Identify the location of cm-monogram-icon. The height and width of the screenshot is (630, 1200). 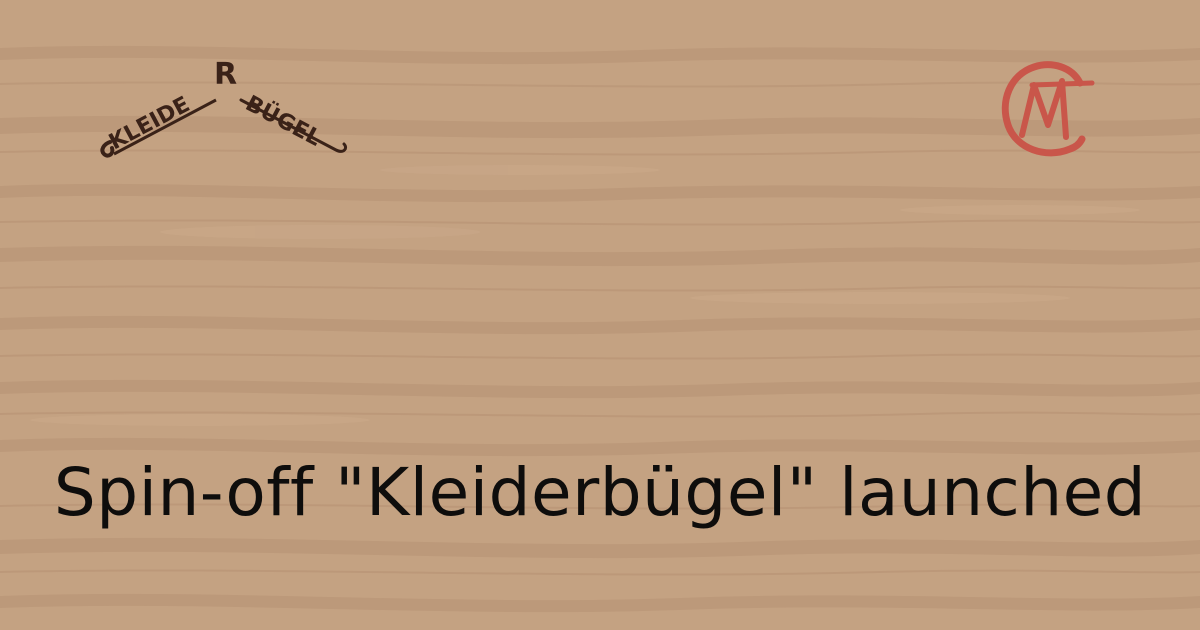
(1048, 109).